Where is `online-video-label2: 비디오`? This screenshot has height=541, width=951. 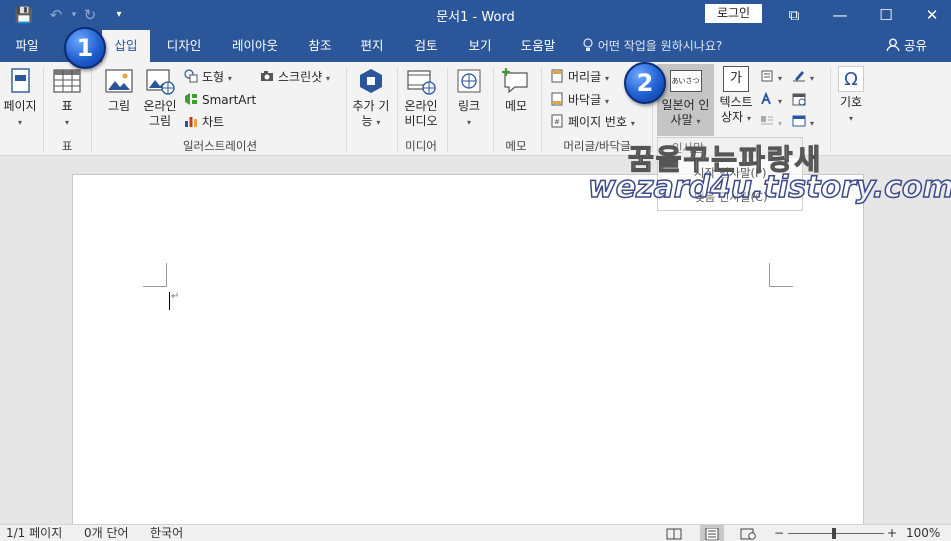 online-video-label2: 비디오 is located at coordinates (421, 121).